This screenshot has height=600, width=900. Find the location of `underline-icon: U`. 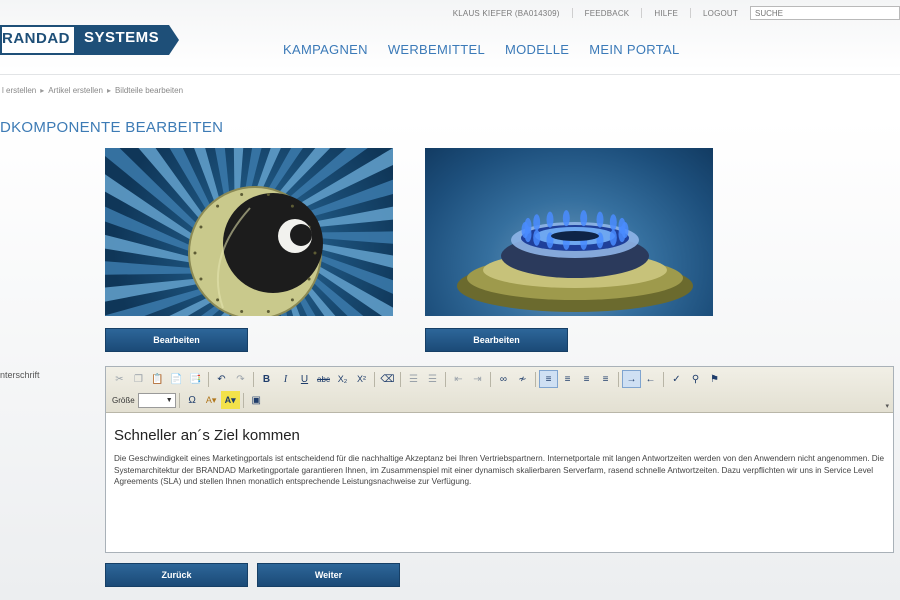

underline-icon: U is located at coordinates (304, 379).